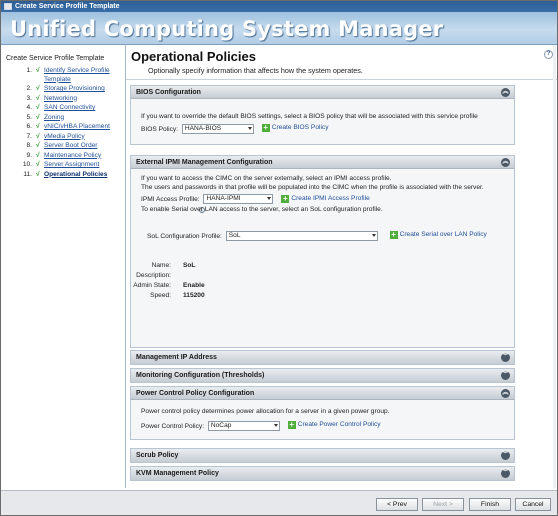 The image size is (558, 516). I want to click on bios-policy-select: HANA-BIOS, so click(217, 128).